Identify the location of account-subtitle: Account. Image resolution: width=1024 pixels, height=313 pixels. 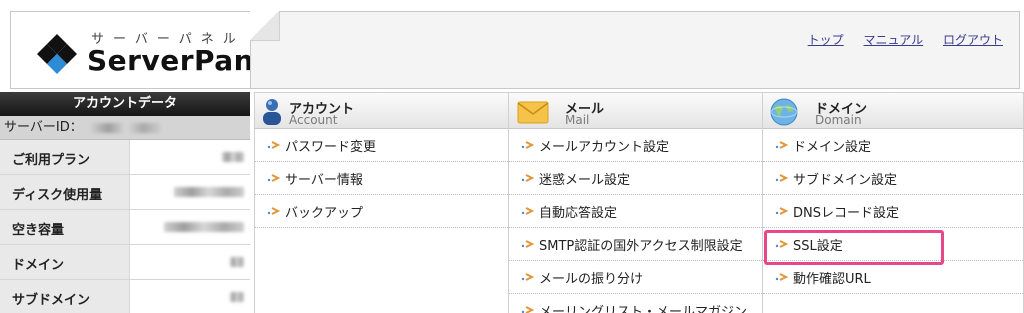
(313, 120).